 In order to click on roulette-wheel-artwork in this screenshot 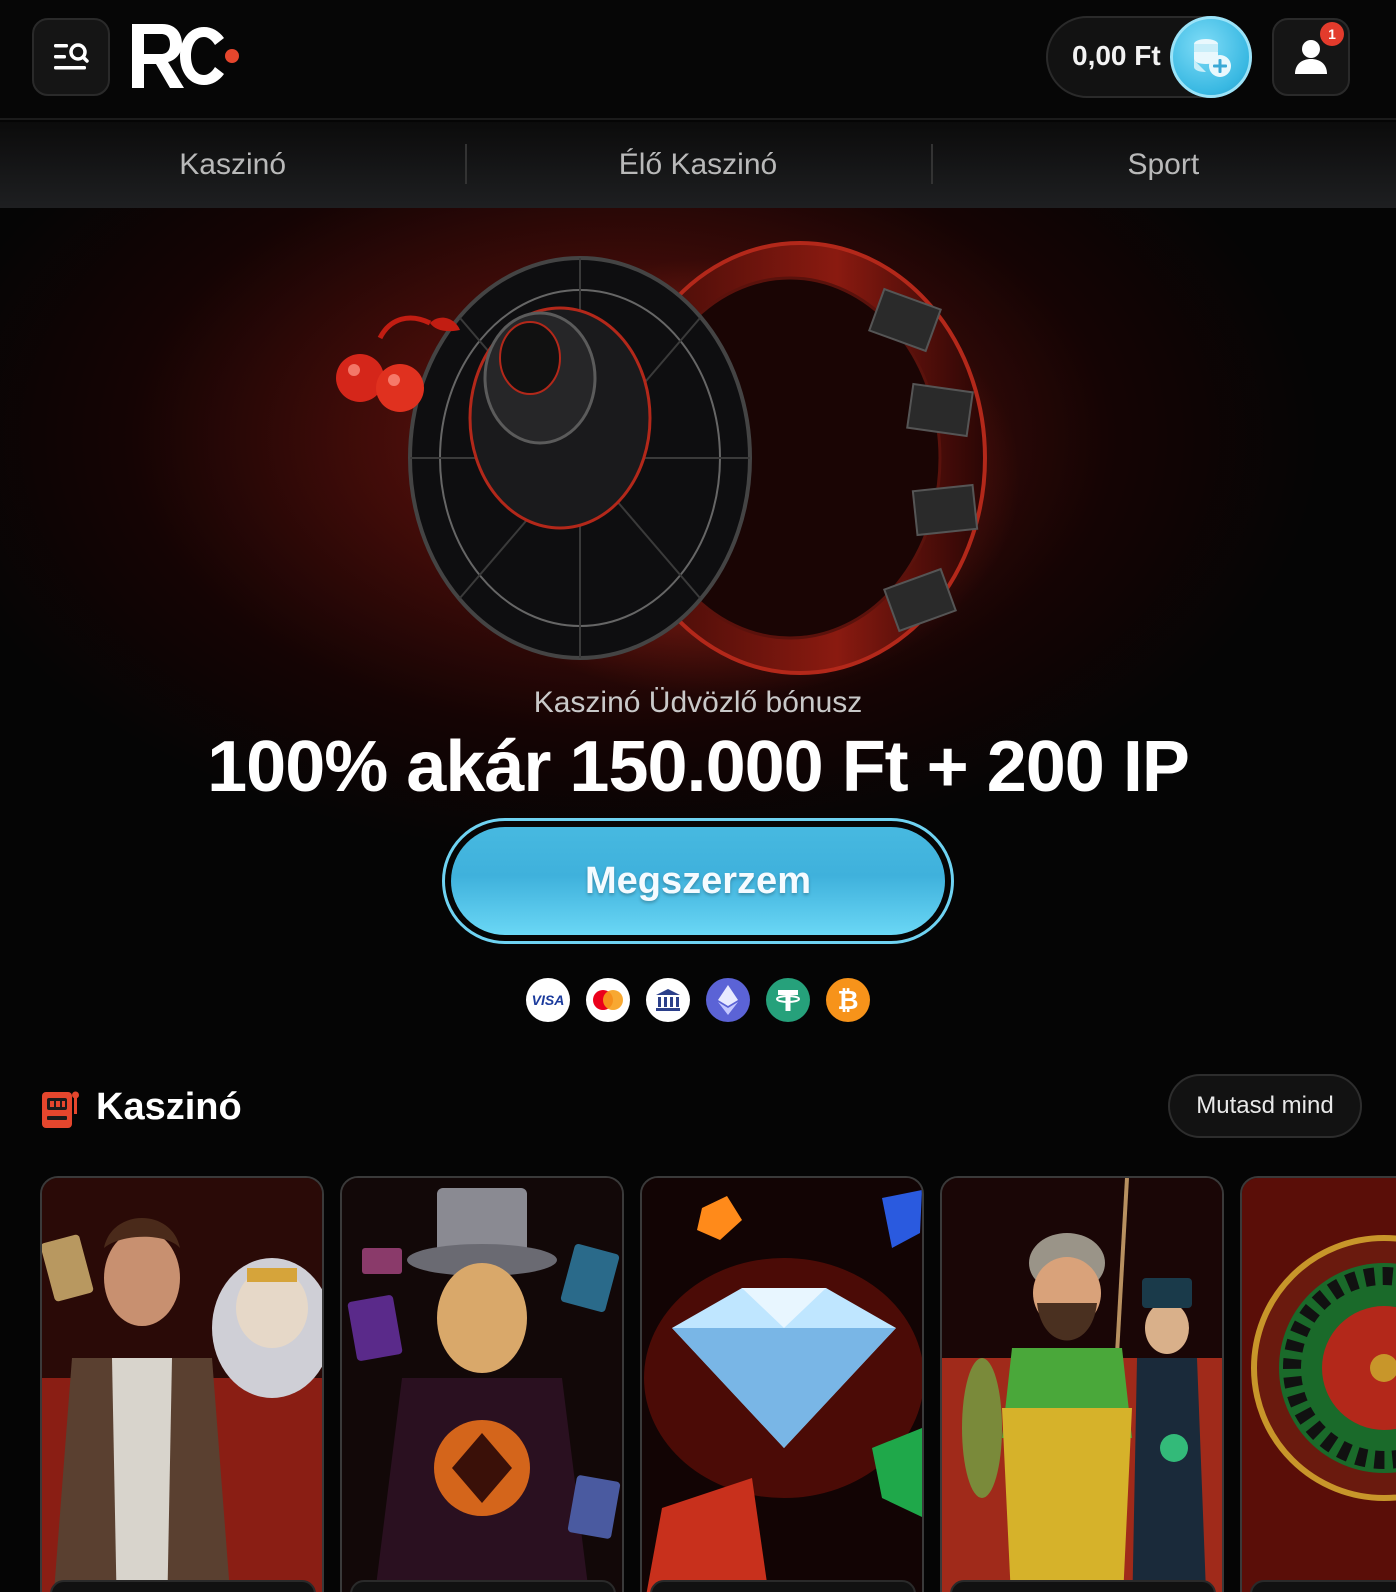, I will do `click(678, 469)`.